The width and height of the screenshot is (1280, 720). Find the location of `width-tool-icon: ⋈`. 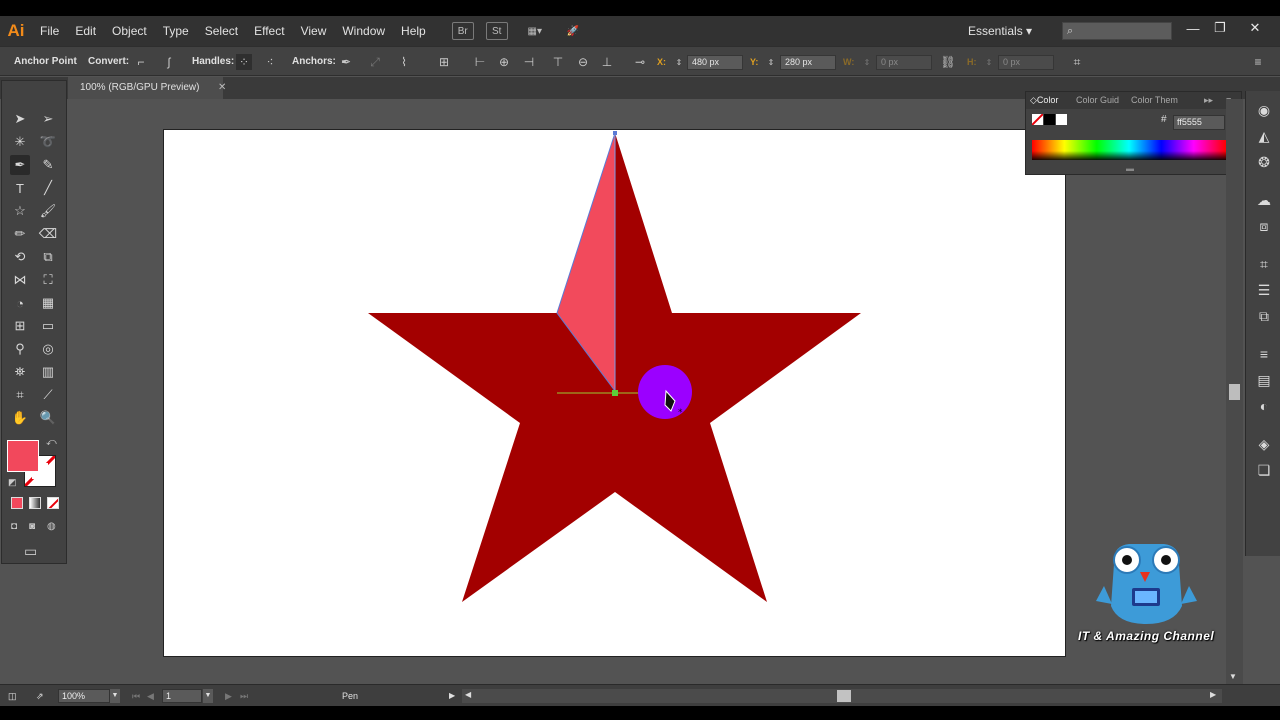

width-tool-icon: ⋈ is located at coordinates (20, 280).